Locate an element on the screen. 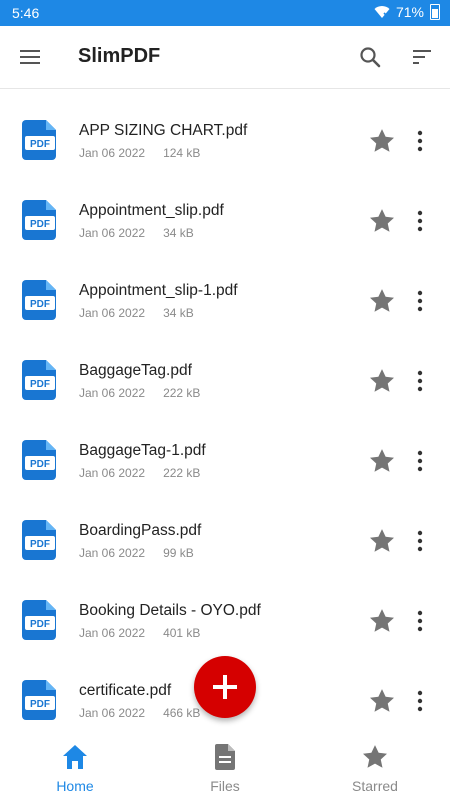 The width and height of the screenshot is (450, 800). wifi-icon is located at coordinates (382, 12).